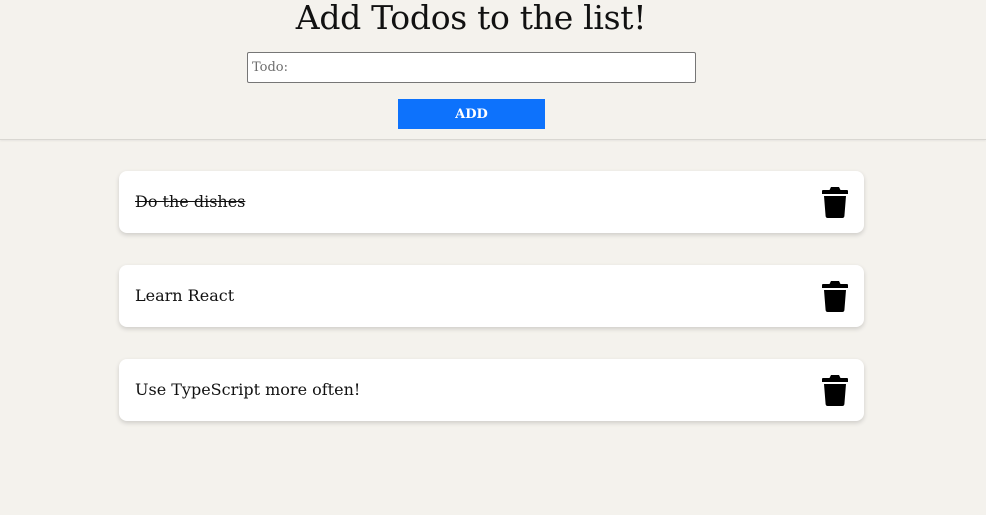  Describe the element at coordinates (471, 18) in the screenshot. I see `page-title: Add Todos to the list!` at that location.